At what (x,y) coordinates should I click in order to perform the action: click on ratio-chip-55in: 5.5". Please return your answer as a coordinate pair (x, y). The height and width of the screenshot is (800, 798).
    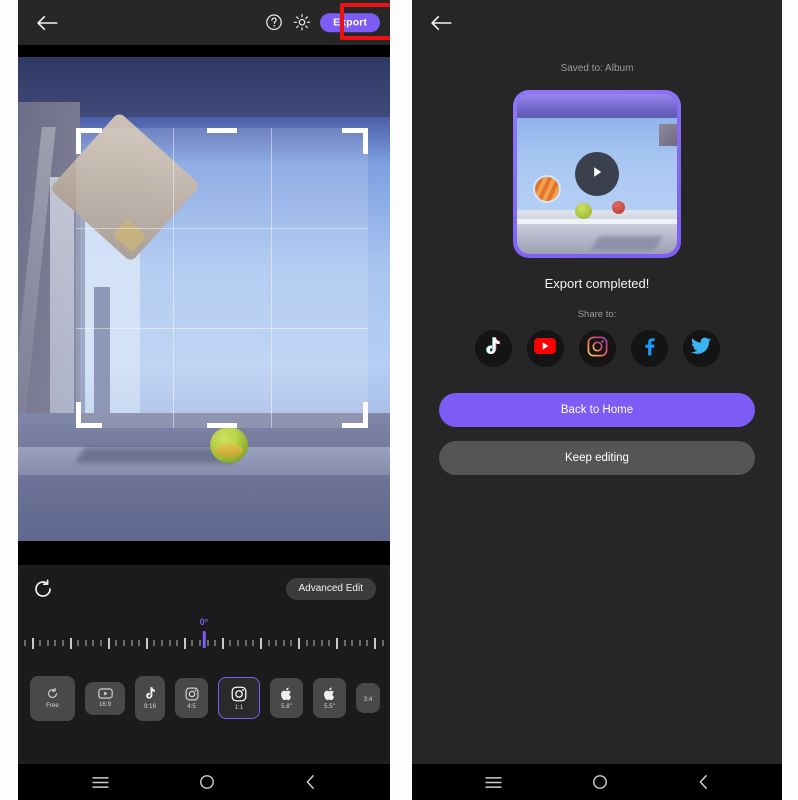
    Looking at the image, I should click on (329, 698).